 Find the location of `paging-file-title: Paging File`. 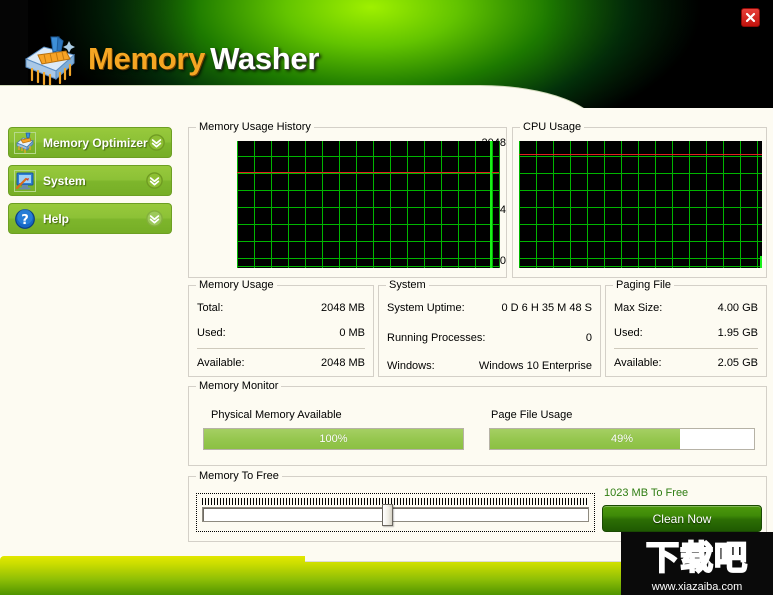

paging-file-title: Paging File is located at coordinates (644, 285).